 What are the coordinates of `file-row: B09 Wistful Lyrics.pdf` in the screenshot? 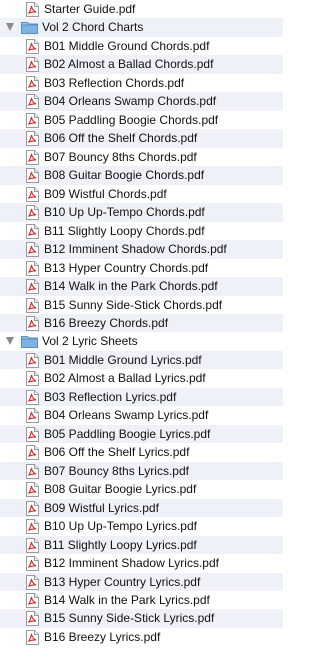 It's located at (141, 508).